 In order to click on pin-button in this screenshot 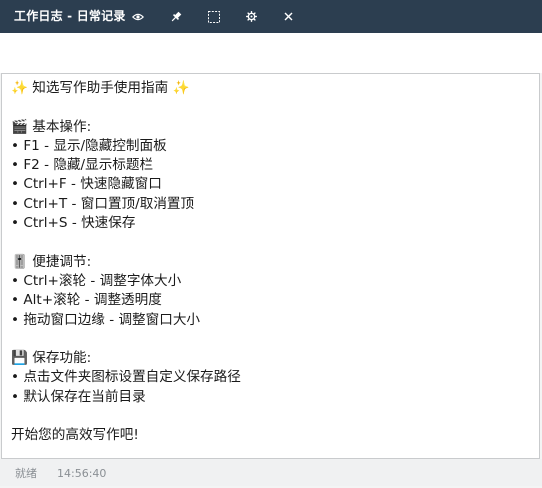, I will do `click(176, 16)`.